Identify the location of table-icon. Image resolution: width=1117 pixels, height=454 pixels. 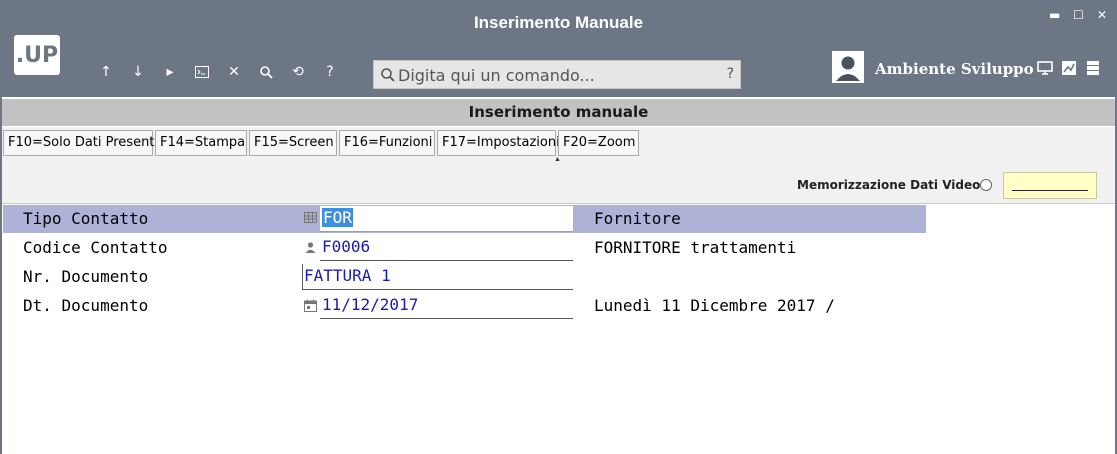
(310, 217).